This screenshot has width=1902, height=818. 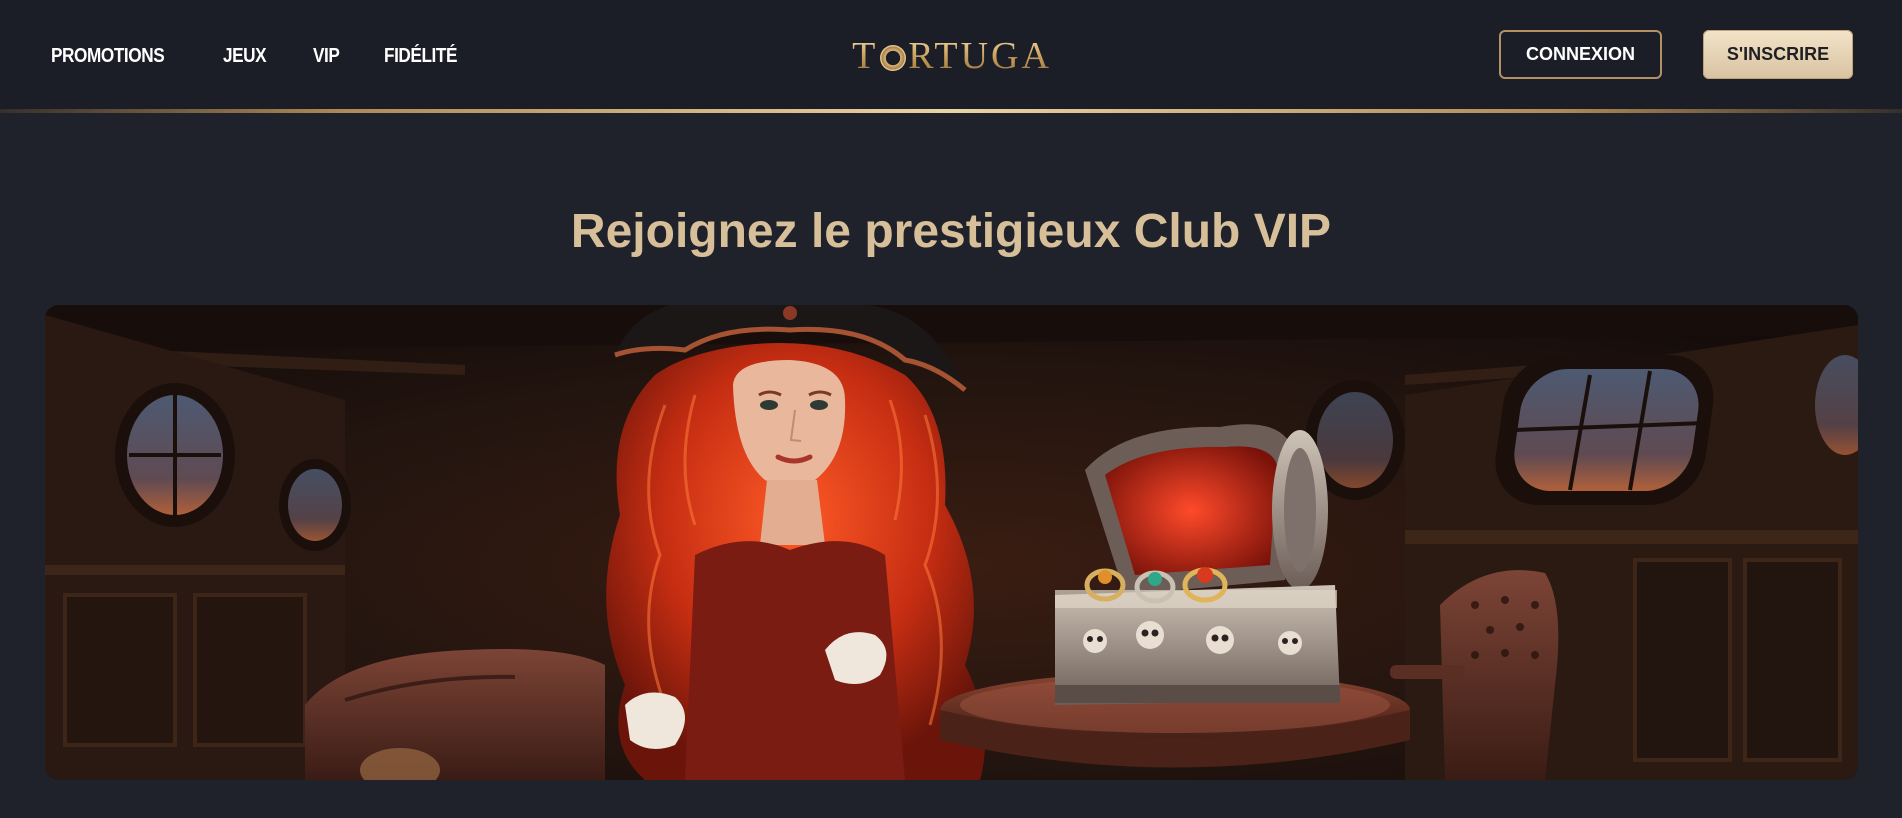 I want to click on logo-wordmark: T RTUGA, so click(x=952, y=56).